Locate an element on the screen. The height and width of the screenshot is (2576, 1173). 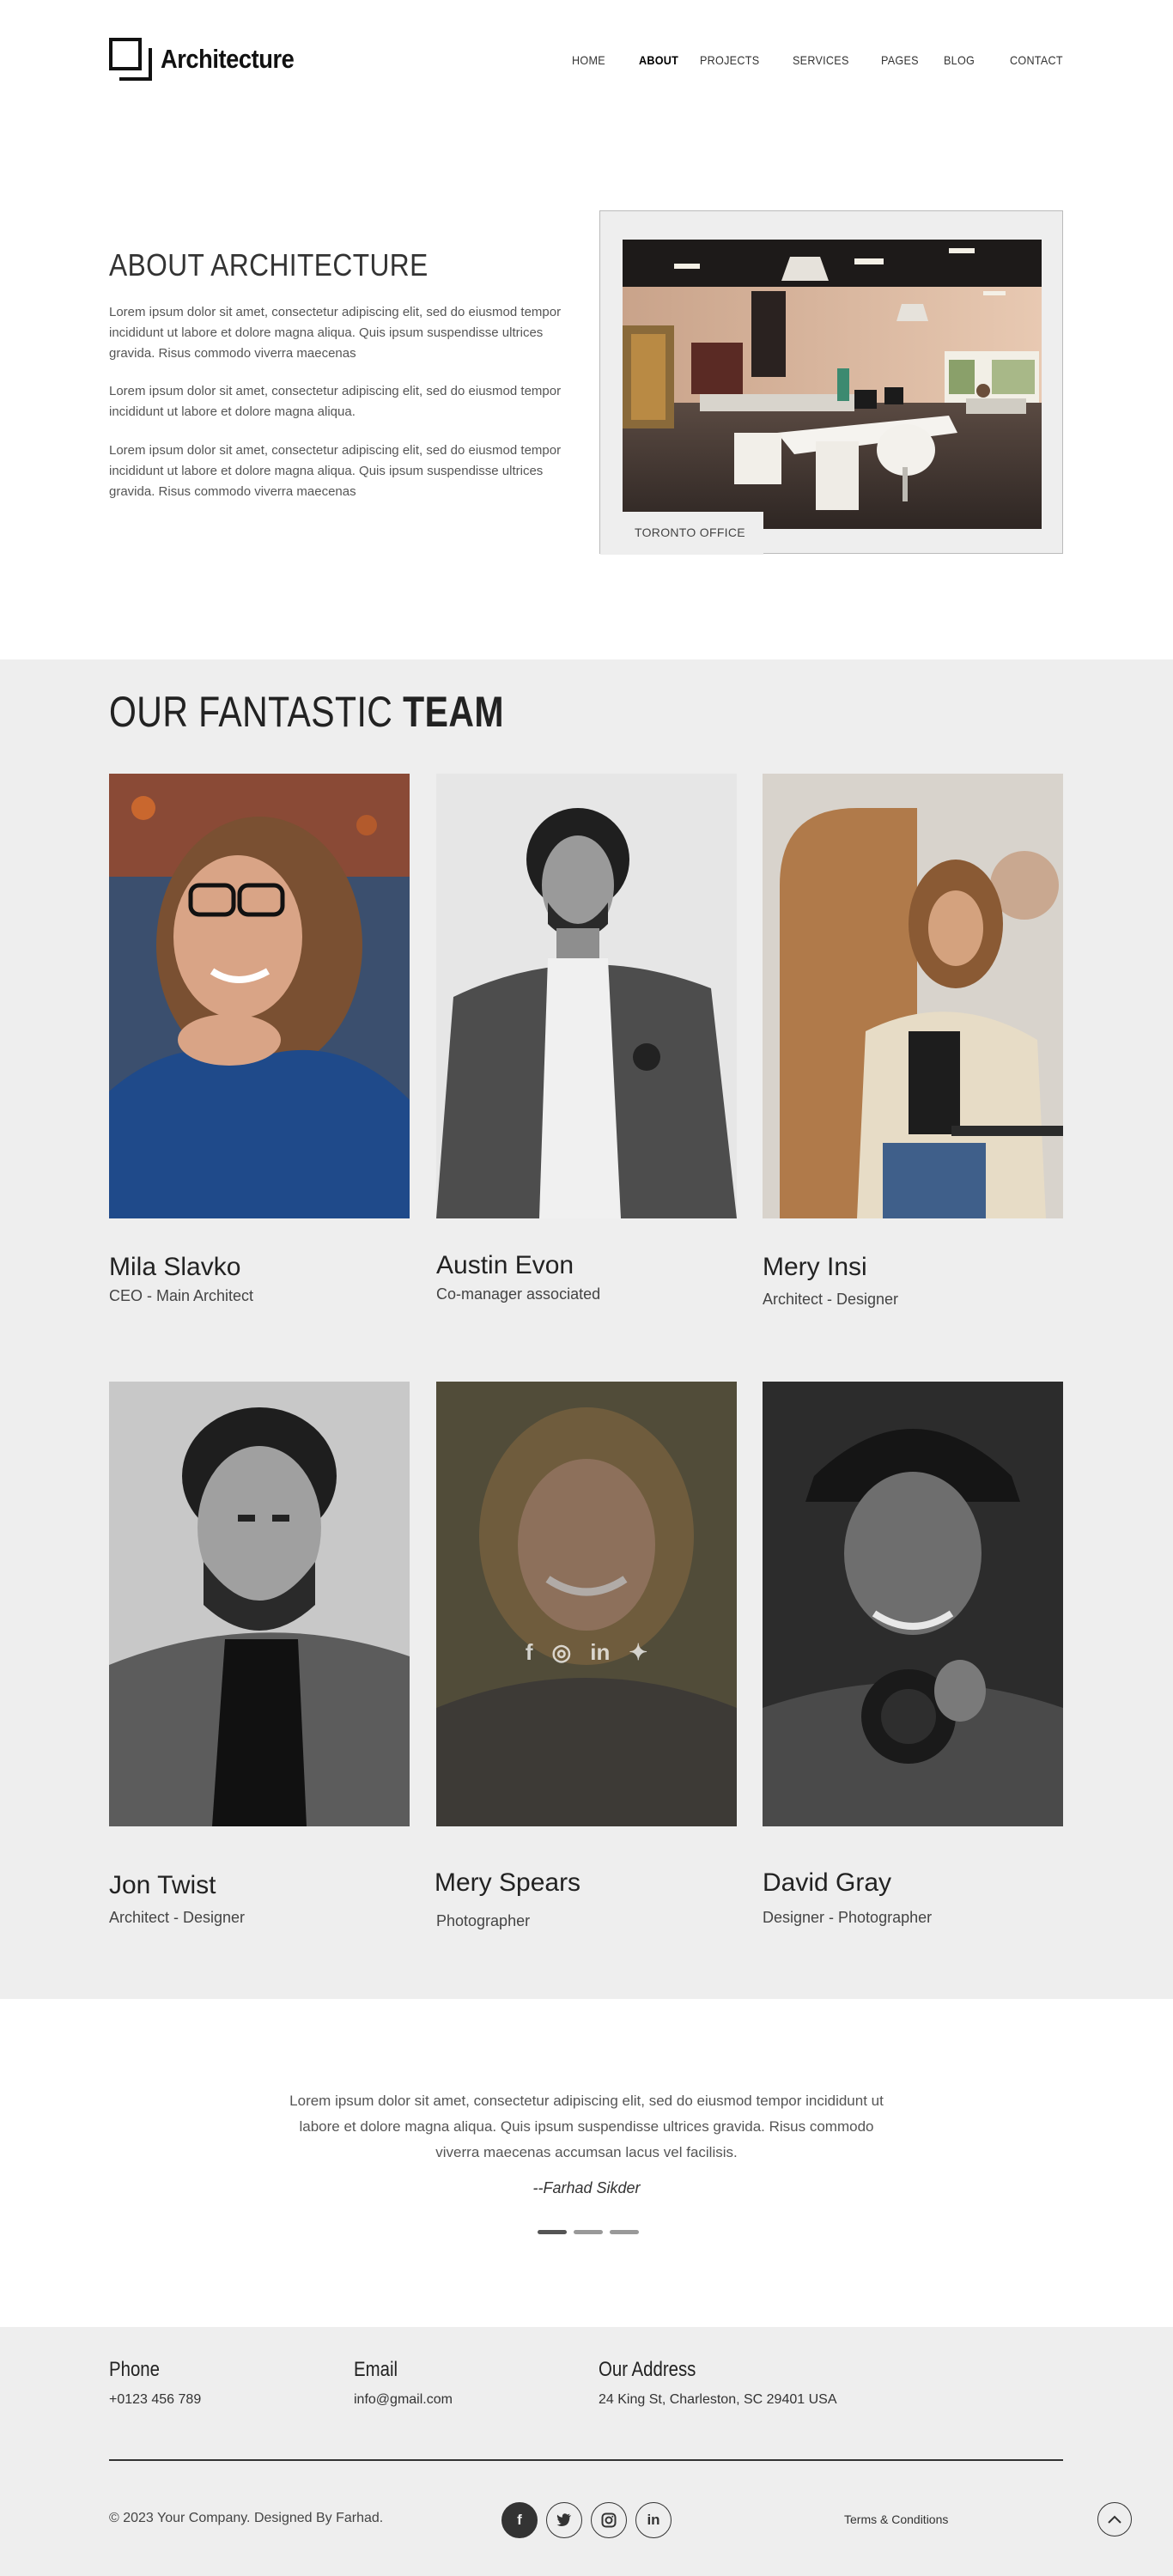
nav-blog: BLOG is located at coordinates (959, 60).